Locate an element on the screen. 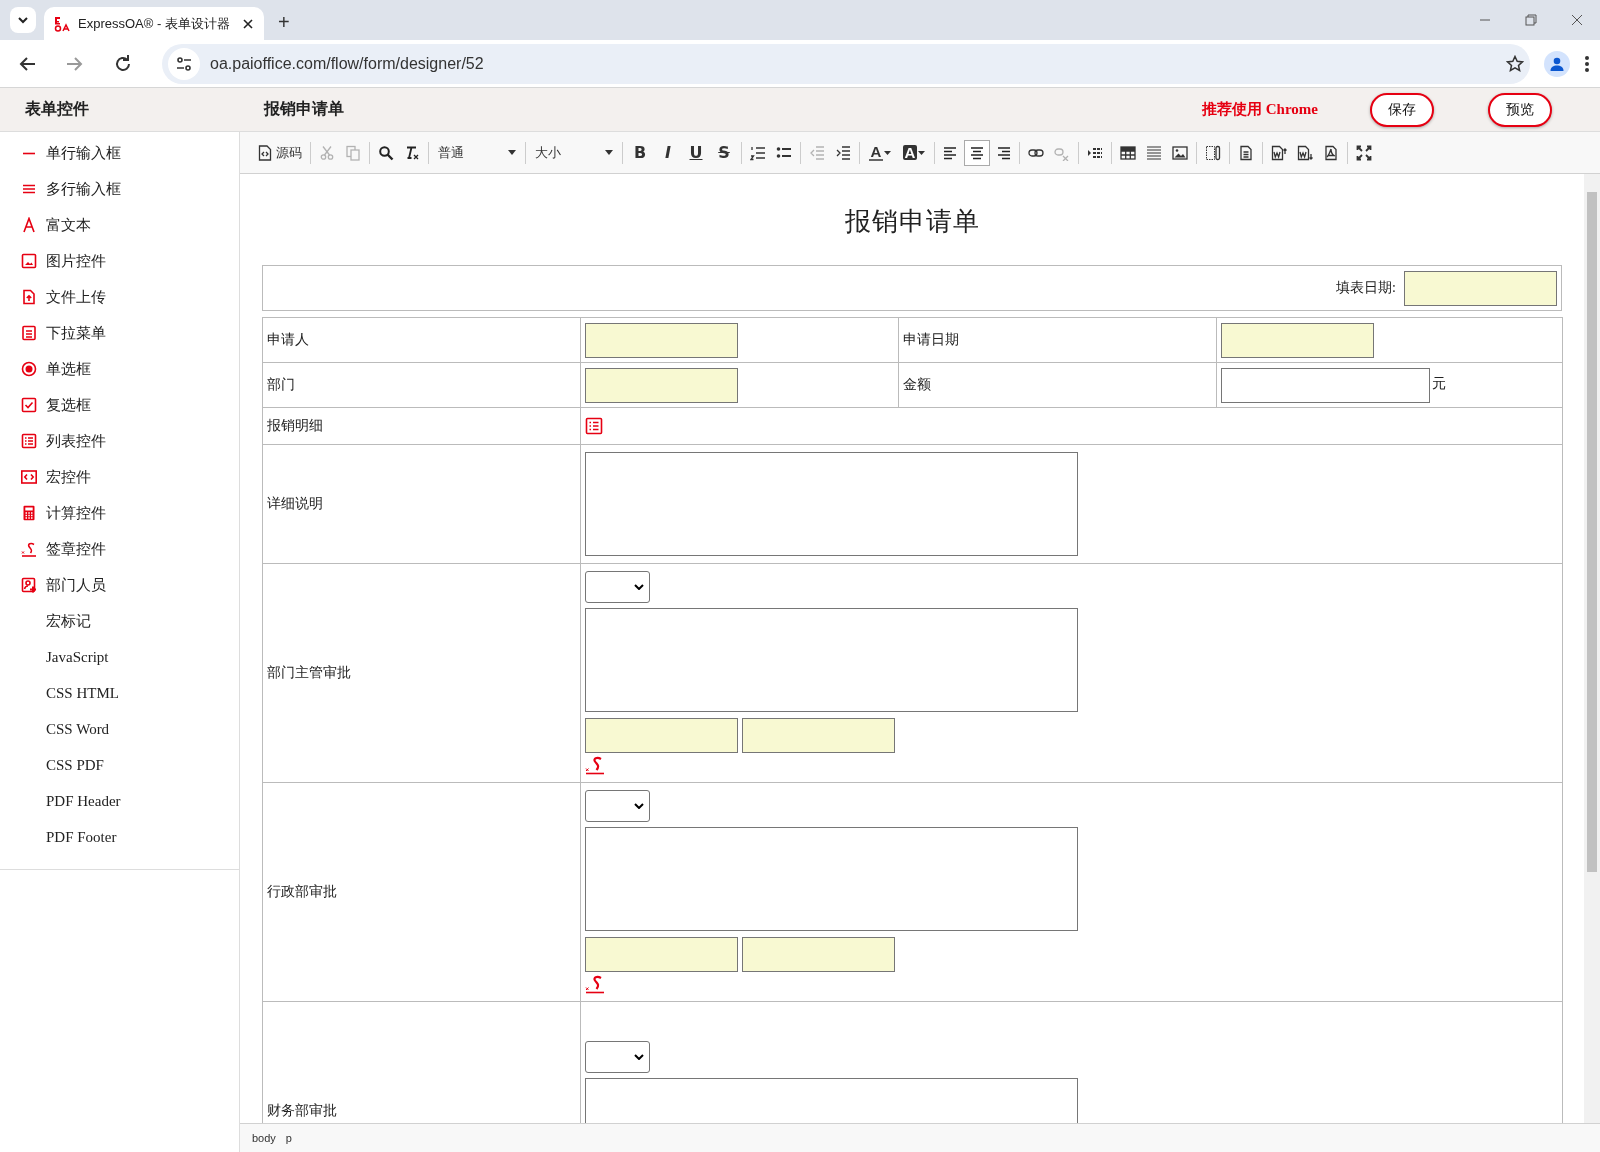 The image size is (1600, 1152). table-icon is located at coordinates (1128, 152).